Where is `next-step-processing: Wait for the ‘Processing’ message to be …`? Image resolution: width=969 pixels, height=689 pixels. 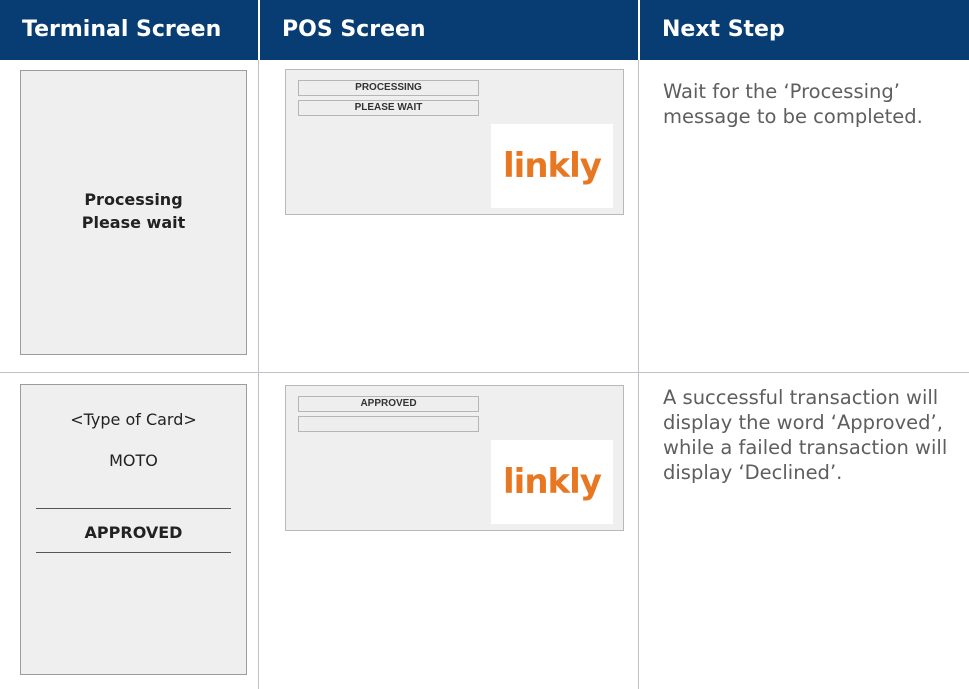 next-step-processing: Wait for the ‘Processing’ message to be … is located at coordinates (793, 104).